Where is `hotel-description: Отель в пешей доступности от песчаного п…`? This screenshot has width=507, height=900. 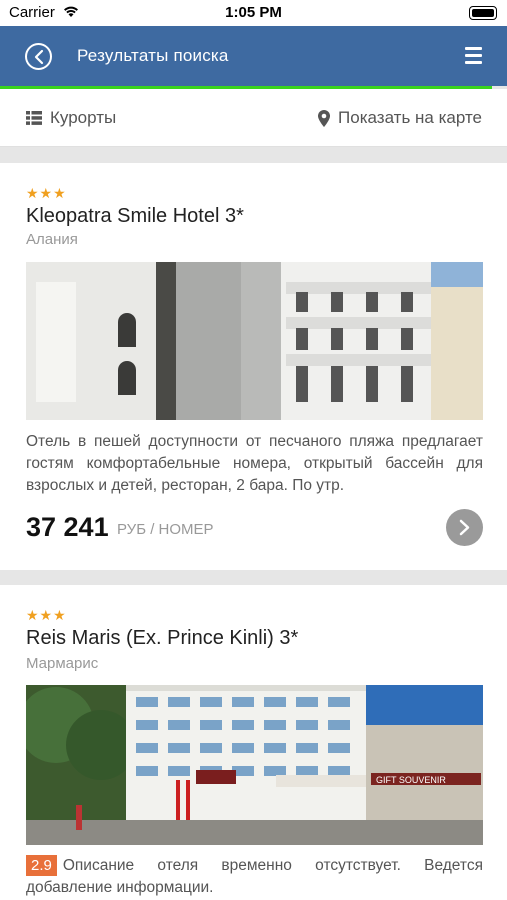 hotel-description: Отель в пешей доступности от песчаного п… is located at coordinates (254, 463).